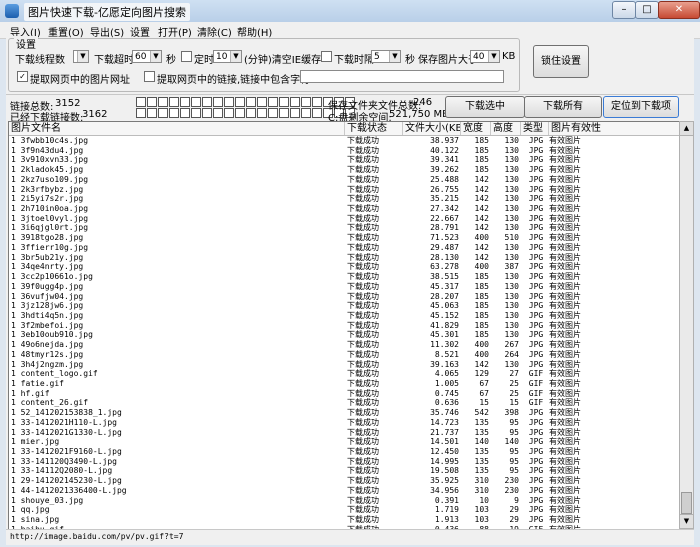  I want to click on menu-reset: 重置(O), so click(66, 31).